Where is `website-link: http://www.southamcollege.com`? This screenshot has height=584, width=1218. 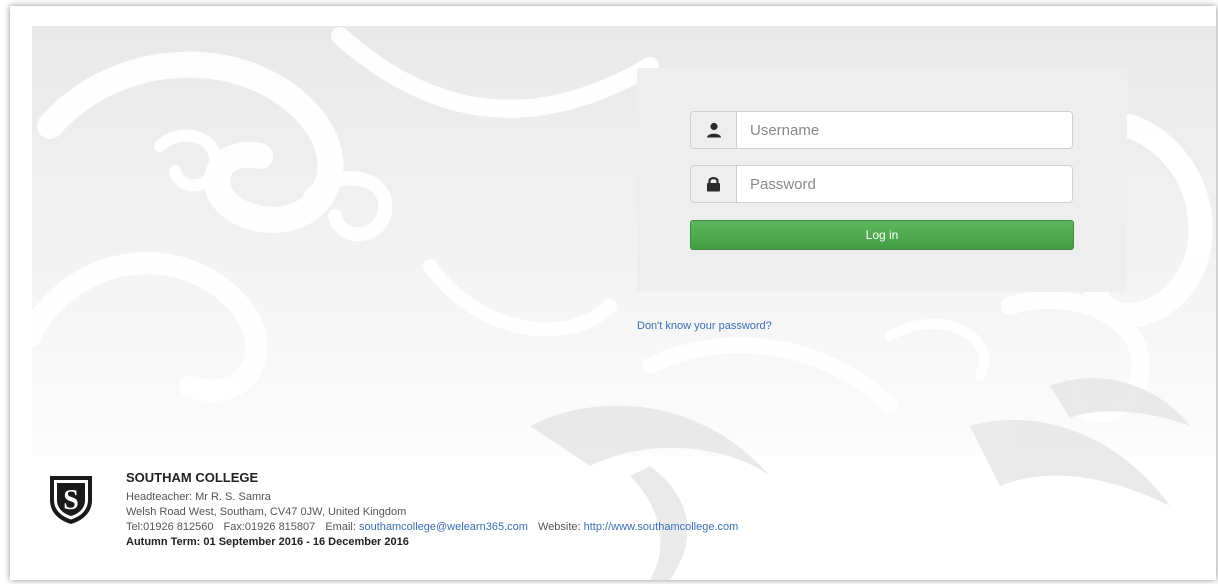
website-link: http://www.southamcollege.com is located at coordinates (661, 527).